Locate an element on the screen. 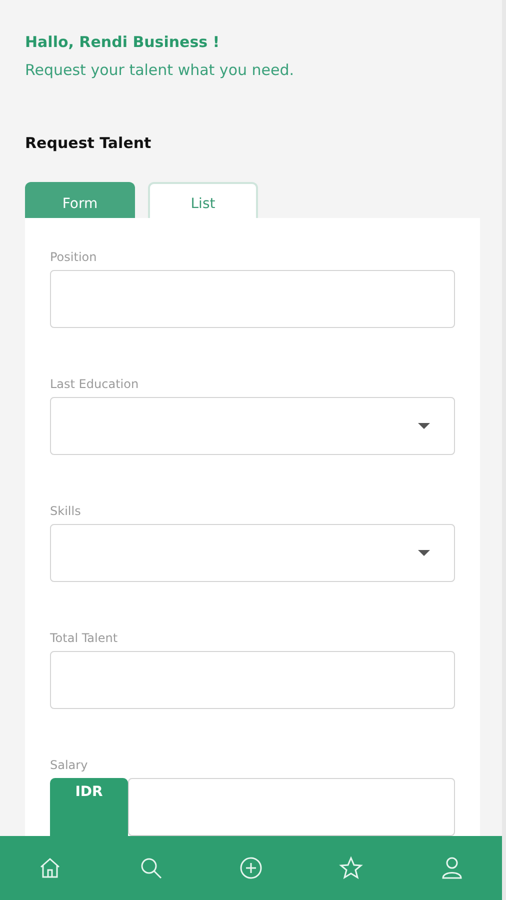 The image size is (506, 900). greeting-subtitle: Request your talent what you need. is located at coordinates (160, 70).